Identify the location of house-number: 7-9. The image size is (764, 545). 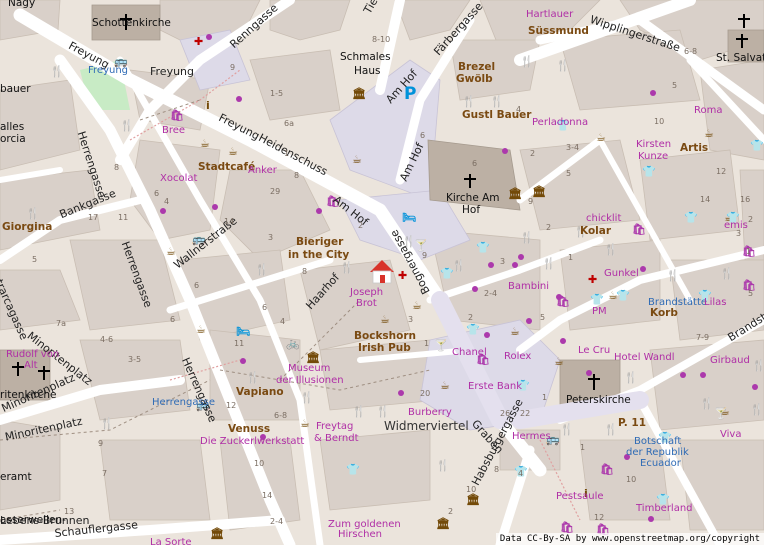
(702, 338).